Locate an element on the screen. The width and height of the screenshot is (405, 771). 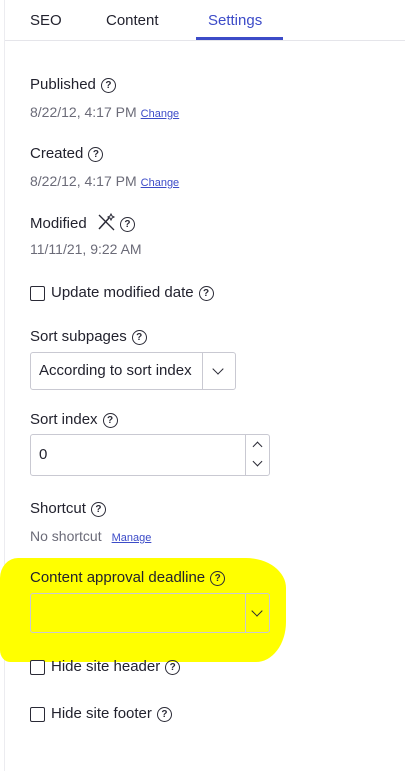
sort-subpages-label-row: Sort subpages? is located at coordinates (88, 336).